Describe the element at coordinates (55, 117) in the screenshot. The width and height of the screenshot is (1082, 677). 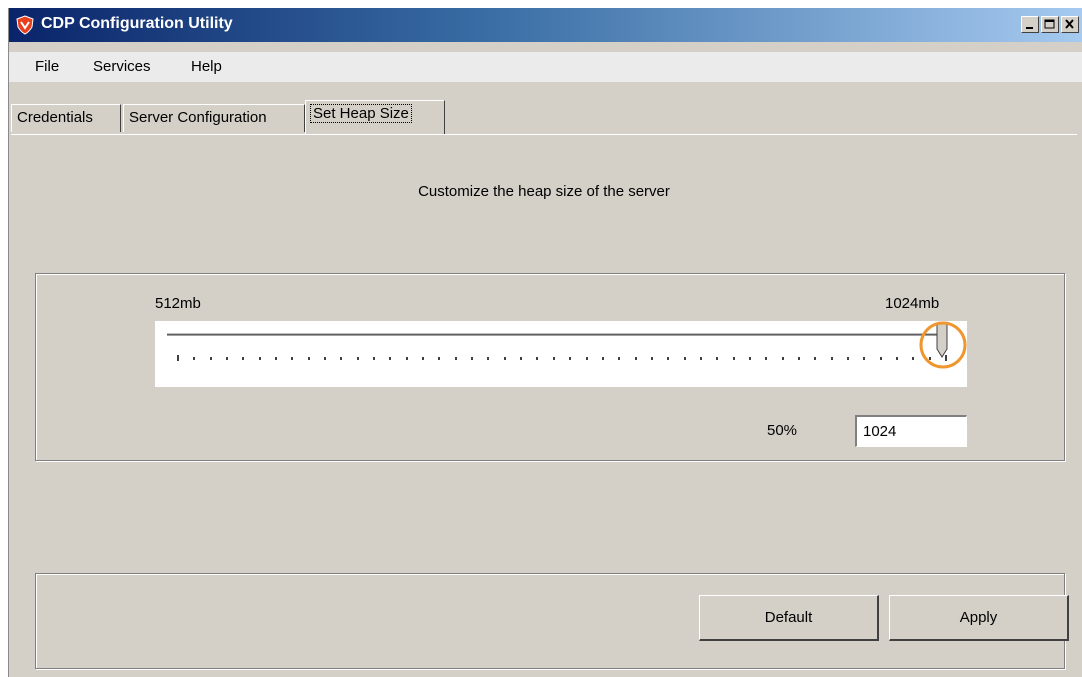
I see `tab-label: Credentials` at that location.